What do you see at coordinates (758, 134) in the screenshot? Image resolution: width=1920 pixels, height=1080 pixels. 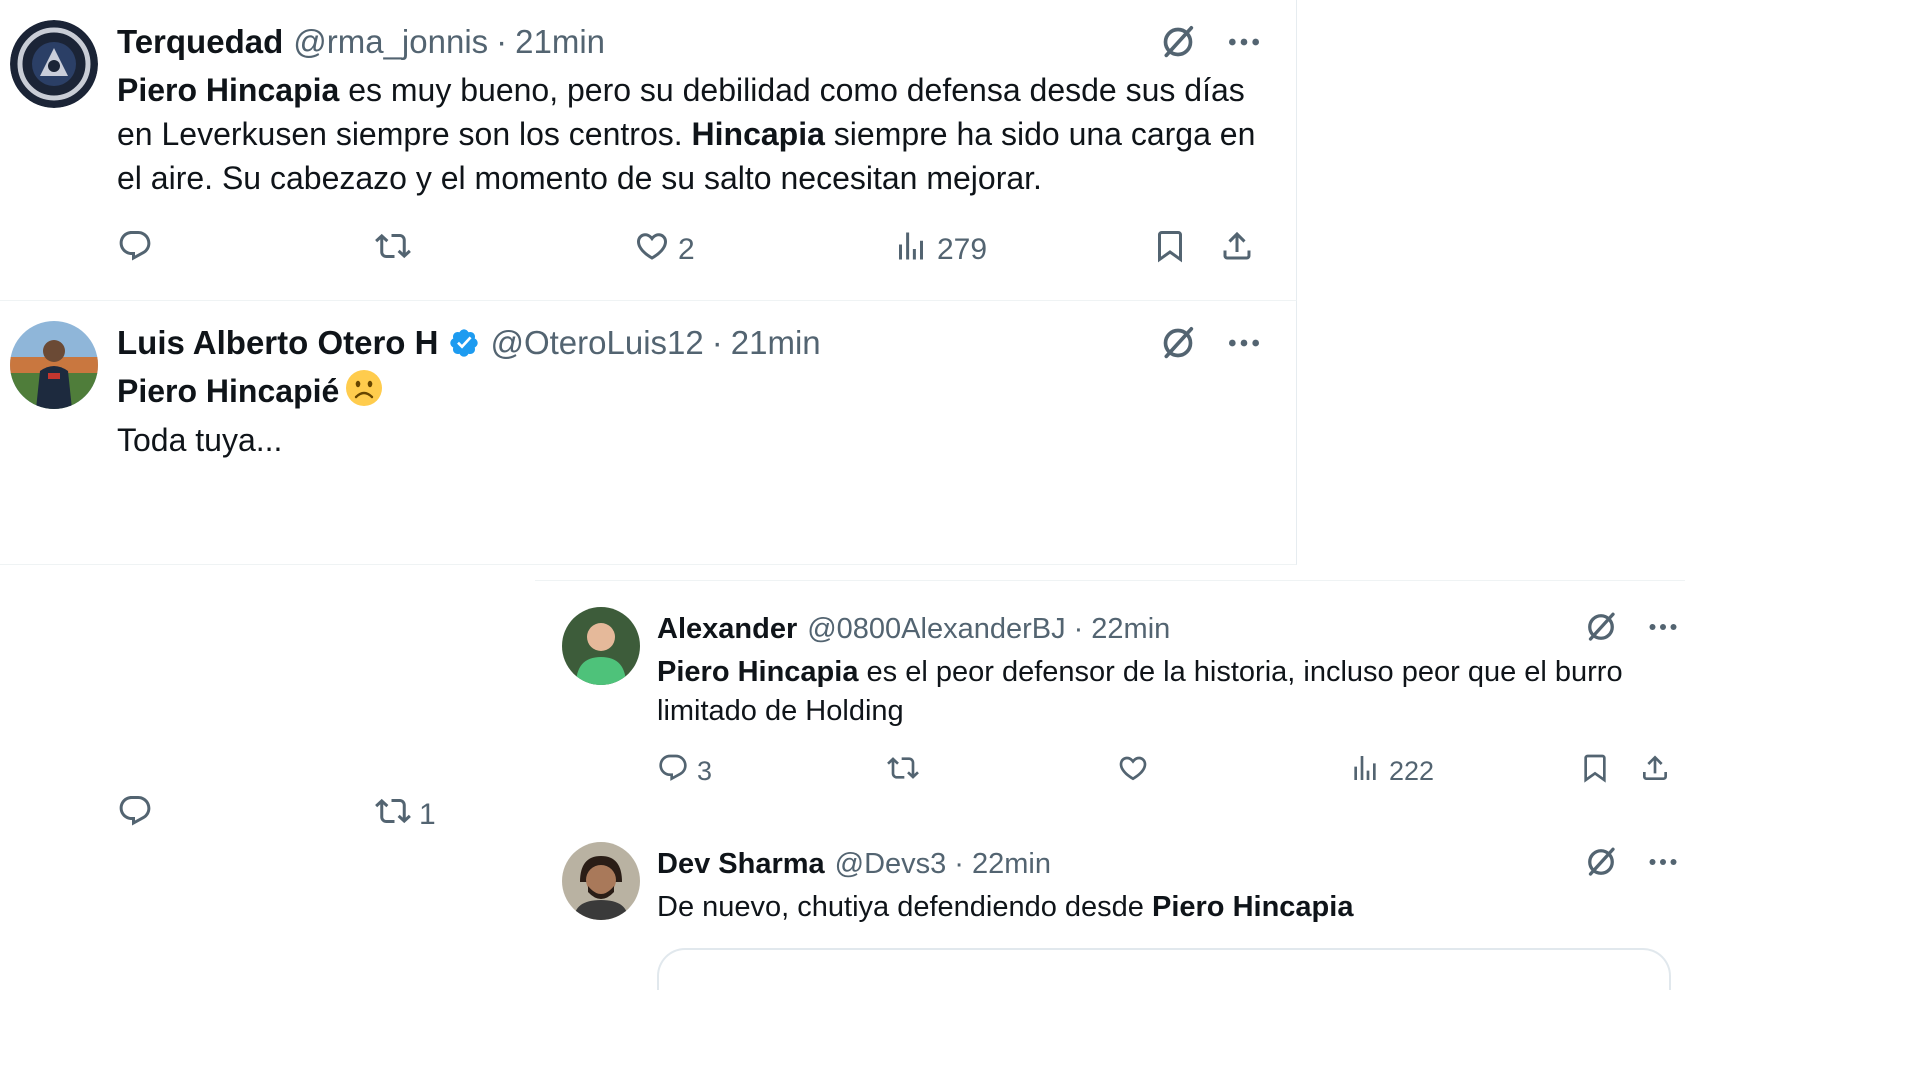 I see `bold-mention: Hincapia` at bounding box center [758, 134].